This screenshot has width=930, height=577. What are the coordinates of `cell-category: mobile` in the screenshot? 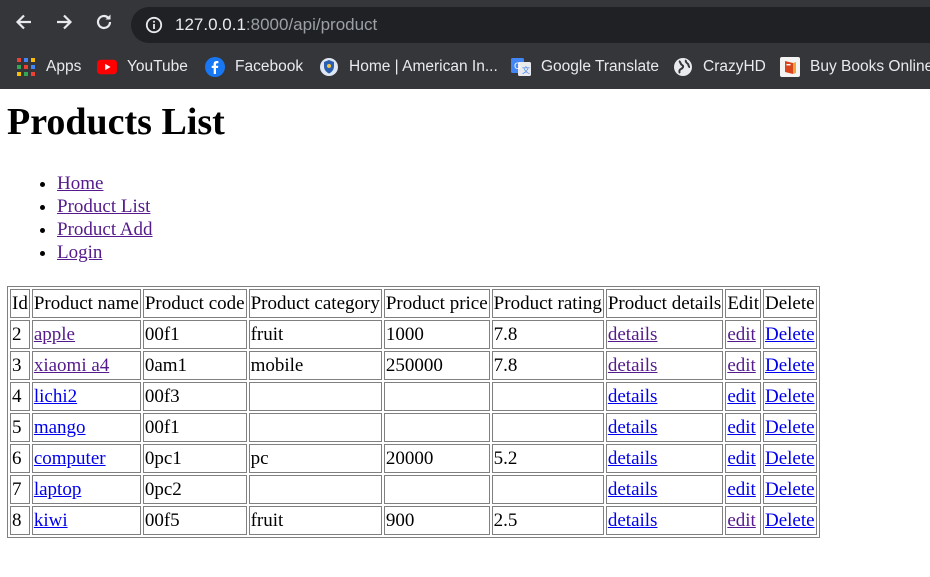 It's located at (315, 365).